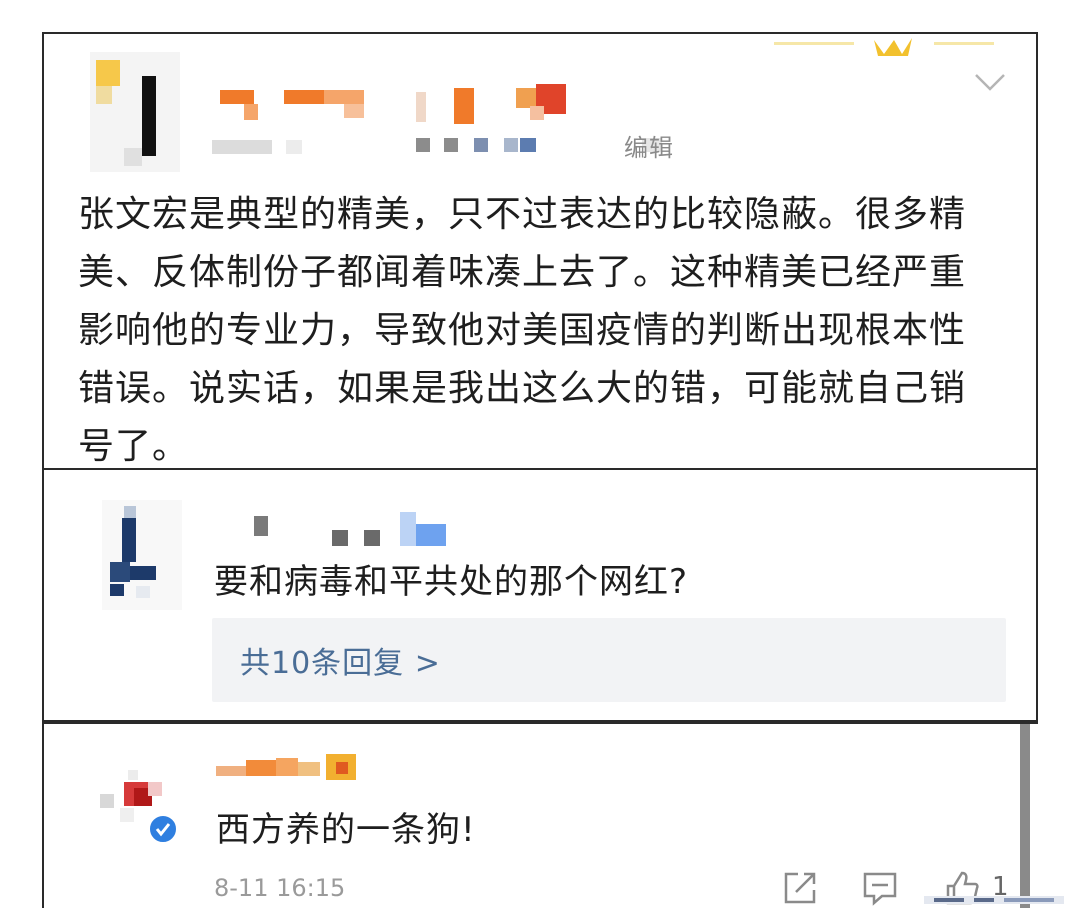 Image resolution: width=1080 pixels, height=908 pixels. What do you see at coordinates (800, 888) in the screenshot?
I see `share-icon` at bounding box center [800, 888].